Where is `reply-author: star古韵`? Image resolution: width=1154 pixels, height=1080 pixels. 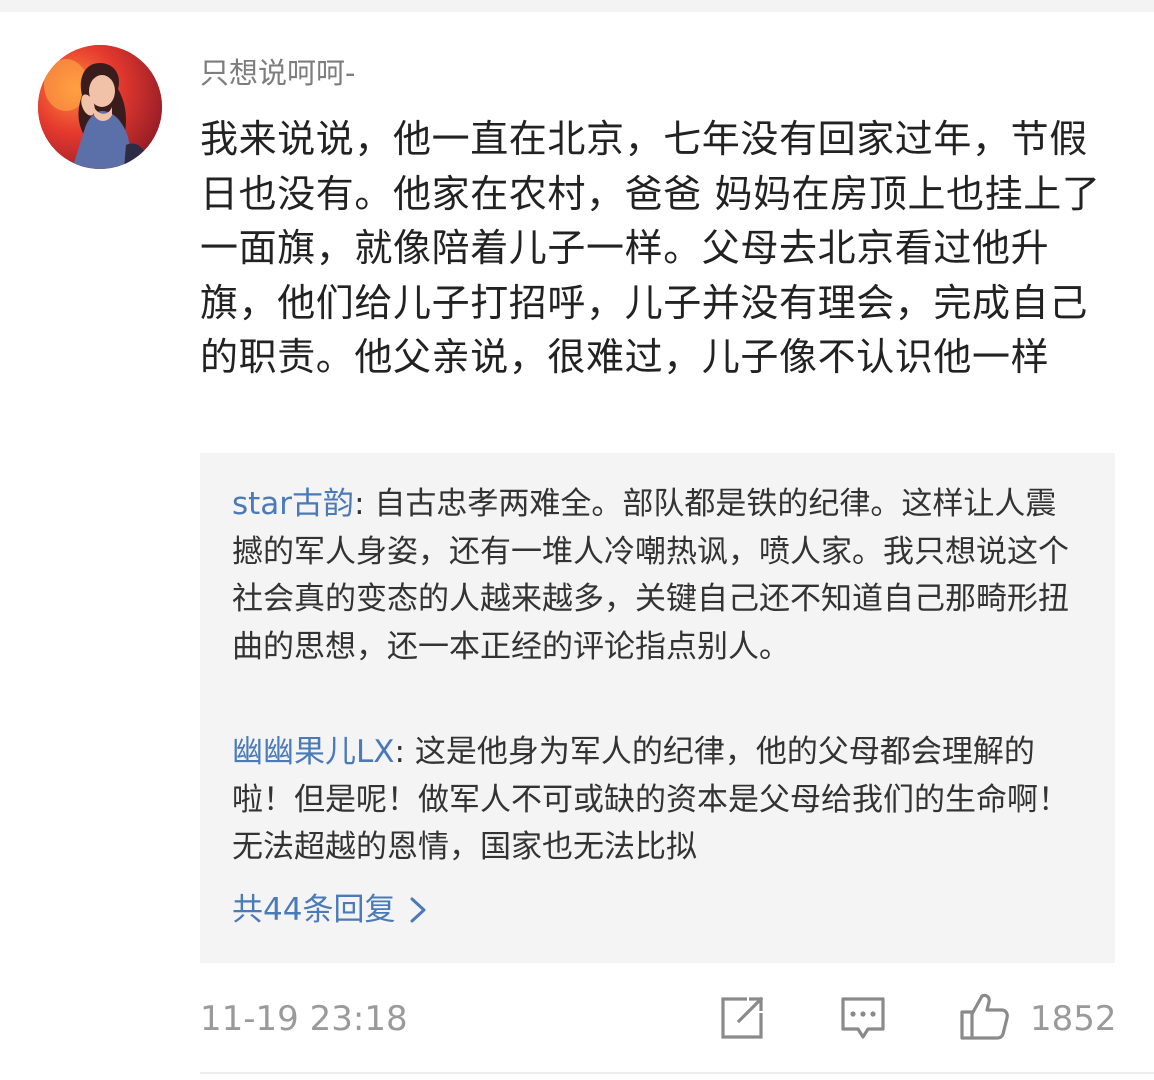
reply-author: star古韵 is located at coordinates (293, 504).